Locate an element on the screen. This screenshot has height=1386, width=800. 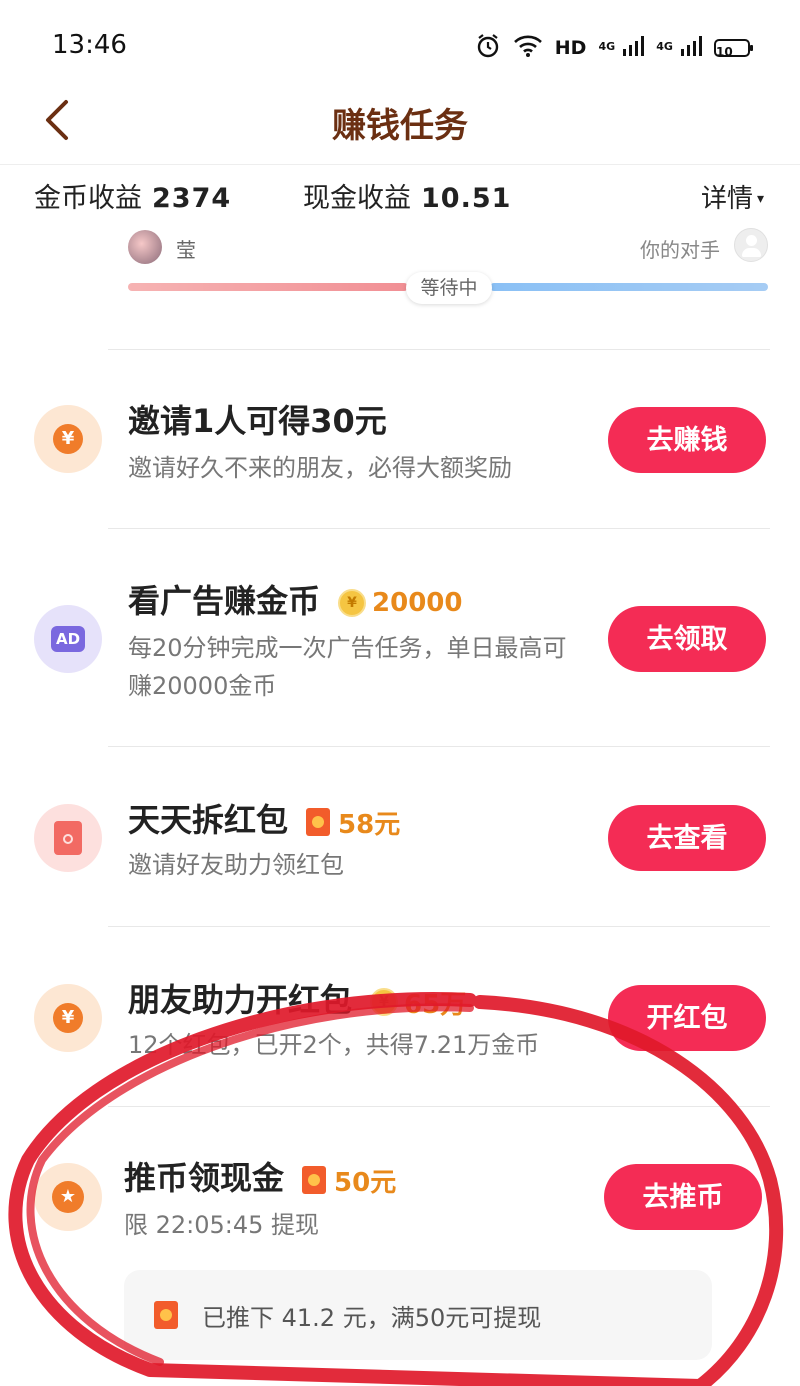
ad-icon: AD is located at coordinates (68, 639).